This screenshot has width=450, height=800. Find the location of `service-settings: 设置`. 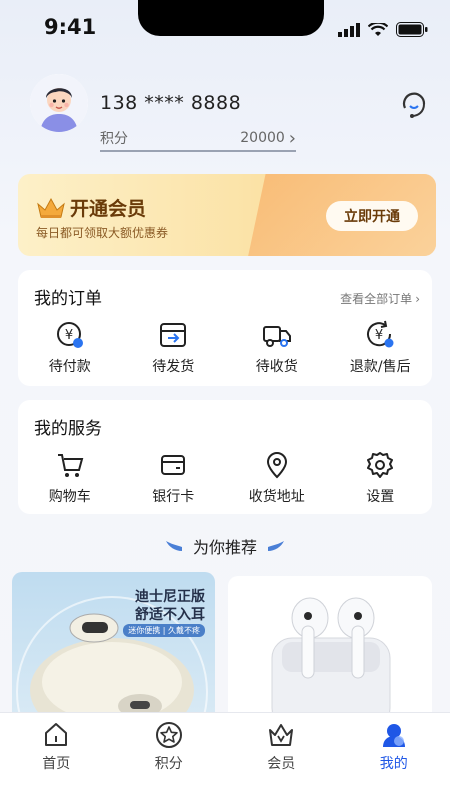

service-settings: 设置 is located at coordinates (381, 478).